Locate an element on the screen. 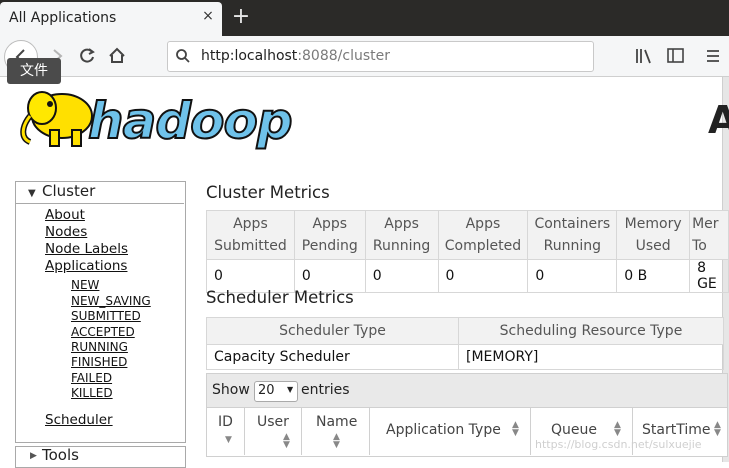 Image resolution: width=729 pixels, height=468 pixels. show-label: Show is located at coordinates (231, 390).